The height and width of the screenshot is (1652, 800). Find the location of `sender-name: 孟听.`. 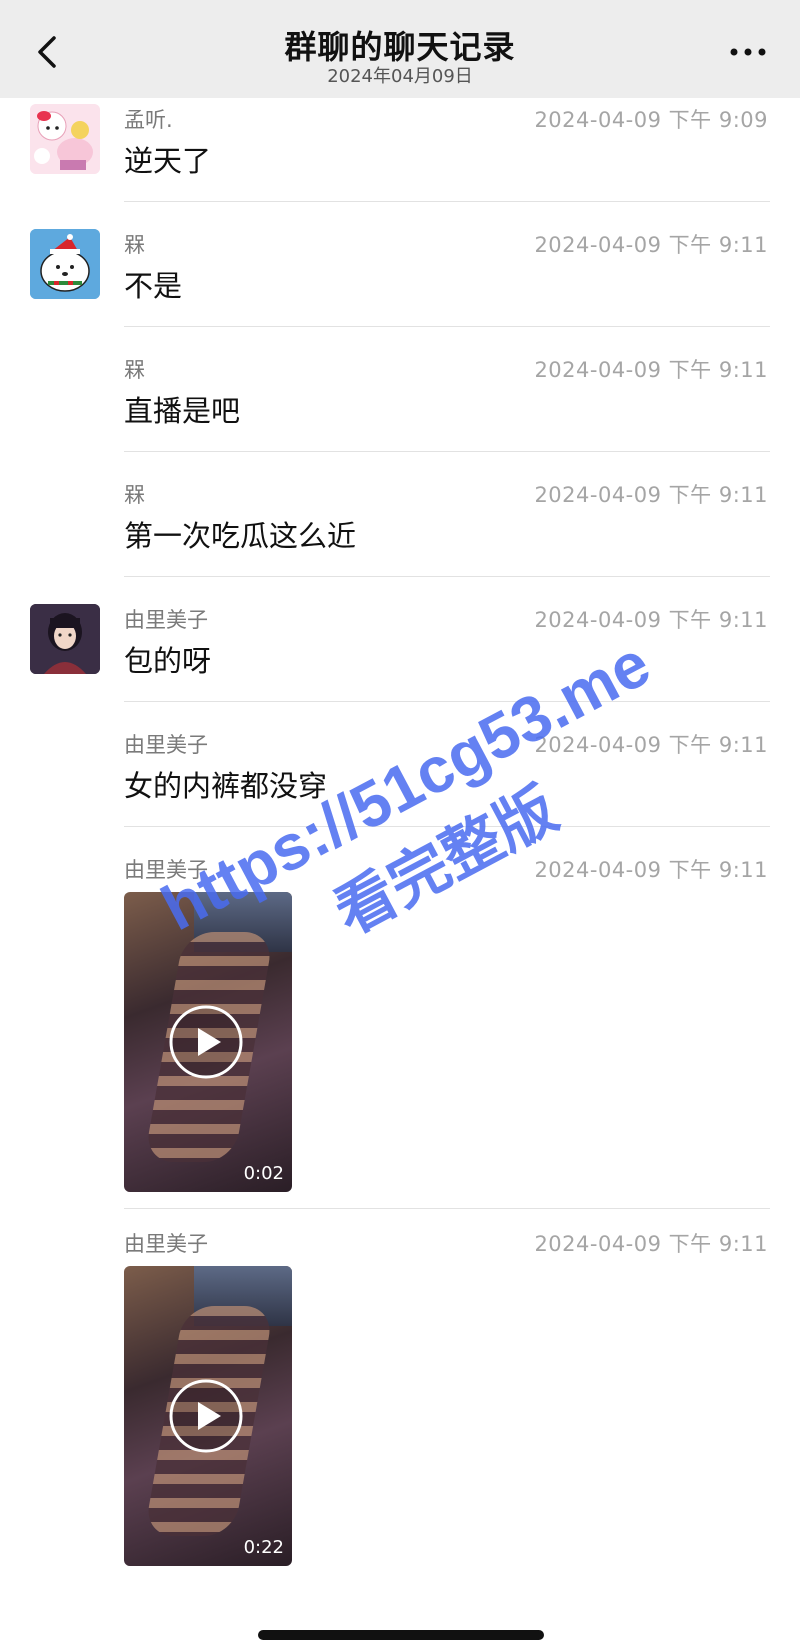

sender-name: 孟听. is located at coordinates (148, 120).